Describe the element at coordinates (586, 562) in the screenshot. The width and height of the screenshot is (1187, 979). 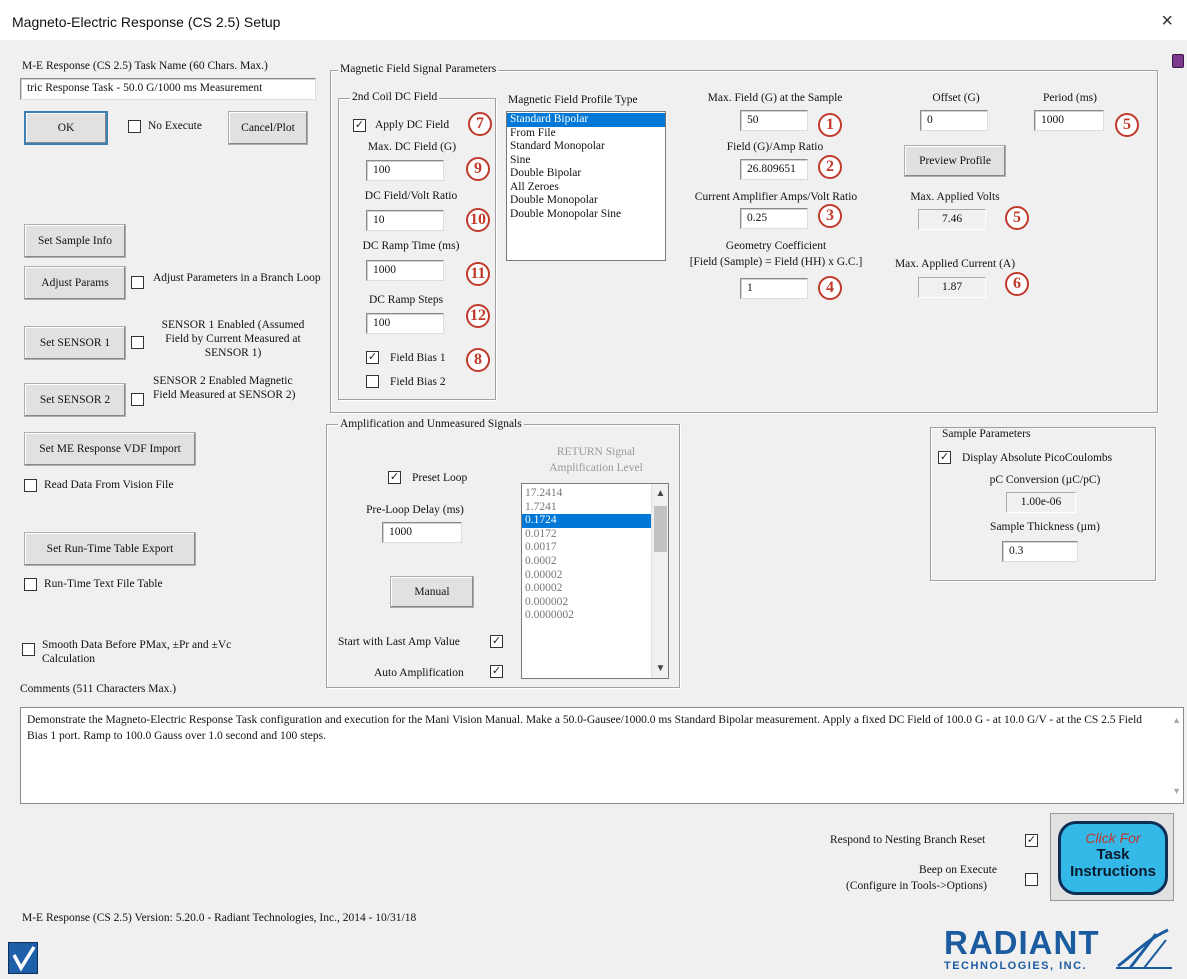
I see `amp-level-option: 0.0002` at that location.